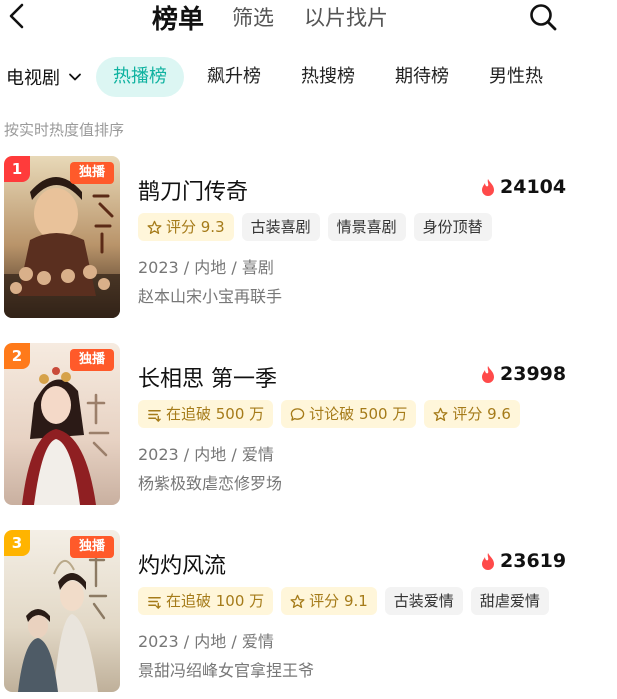  I want to click on rank-badge: 1, so click(17, 169).